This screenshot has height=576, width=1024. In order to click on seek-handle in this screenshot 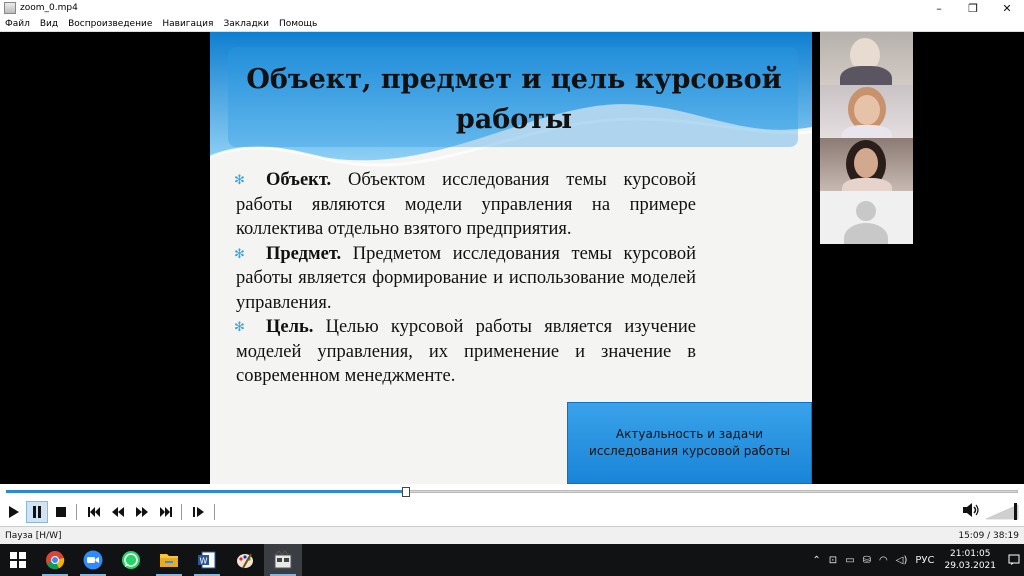, I will do `click(405, 492)`.